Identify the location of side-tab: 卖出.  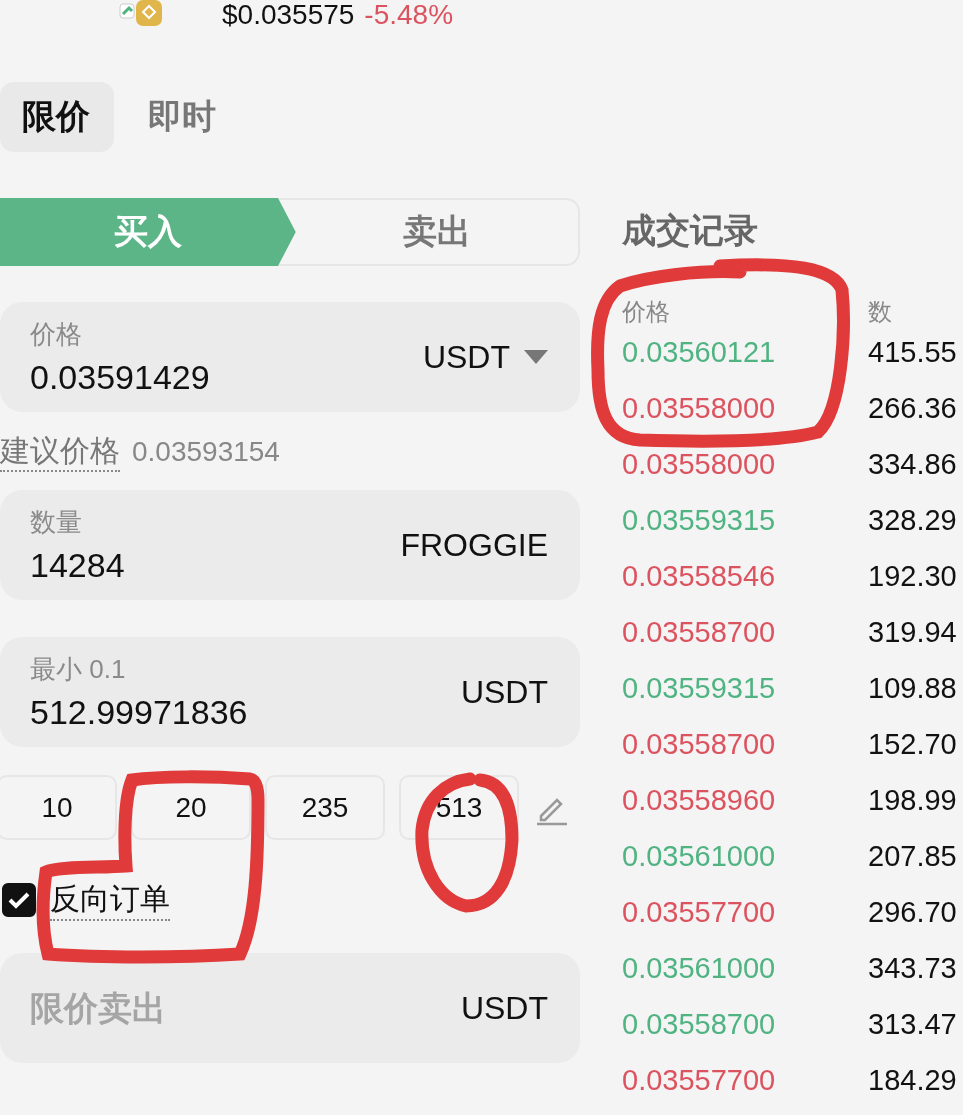
(436, 232).